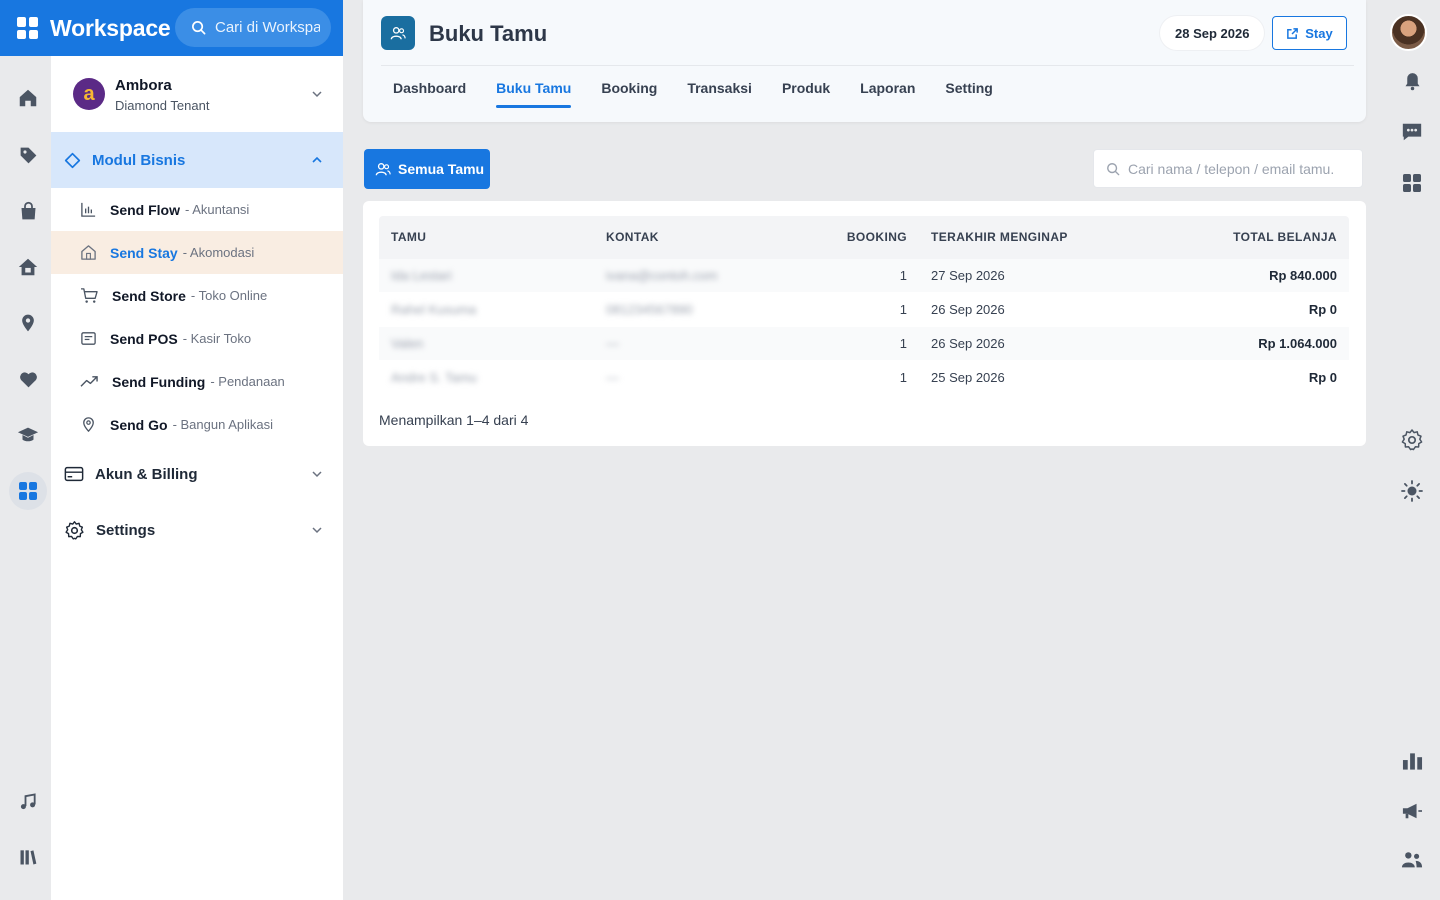  What do you see at coordinates (968, 94) in the screenshot?
I see `tab-setting: Setting` at bounding box center [968, 94].